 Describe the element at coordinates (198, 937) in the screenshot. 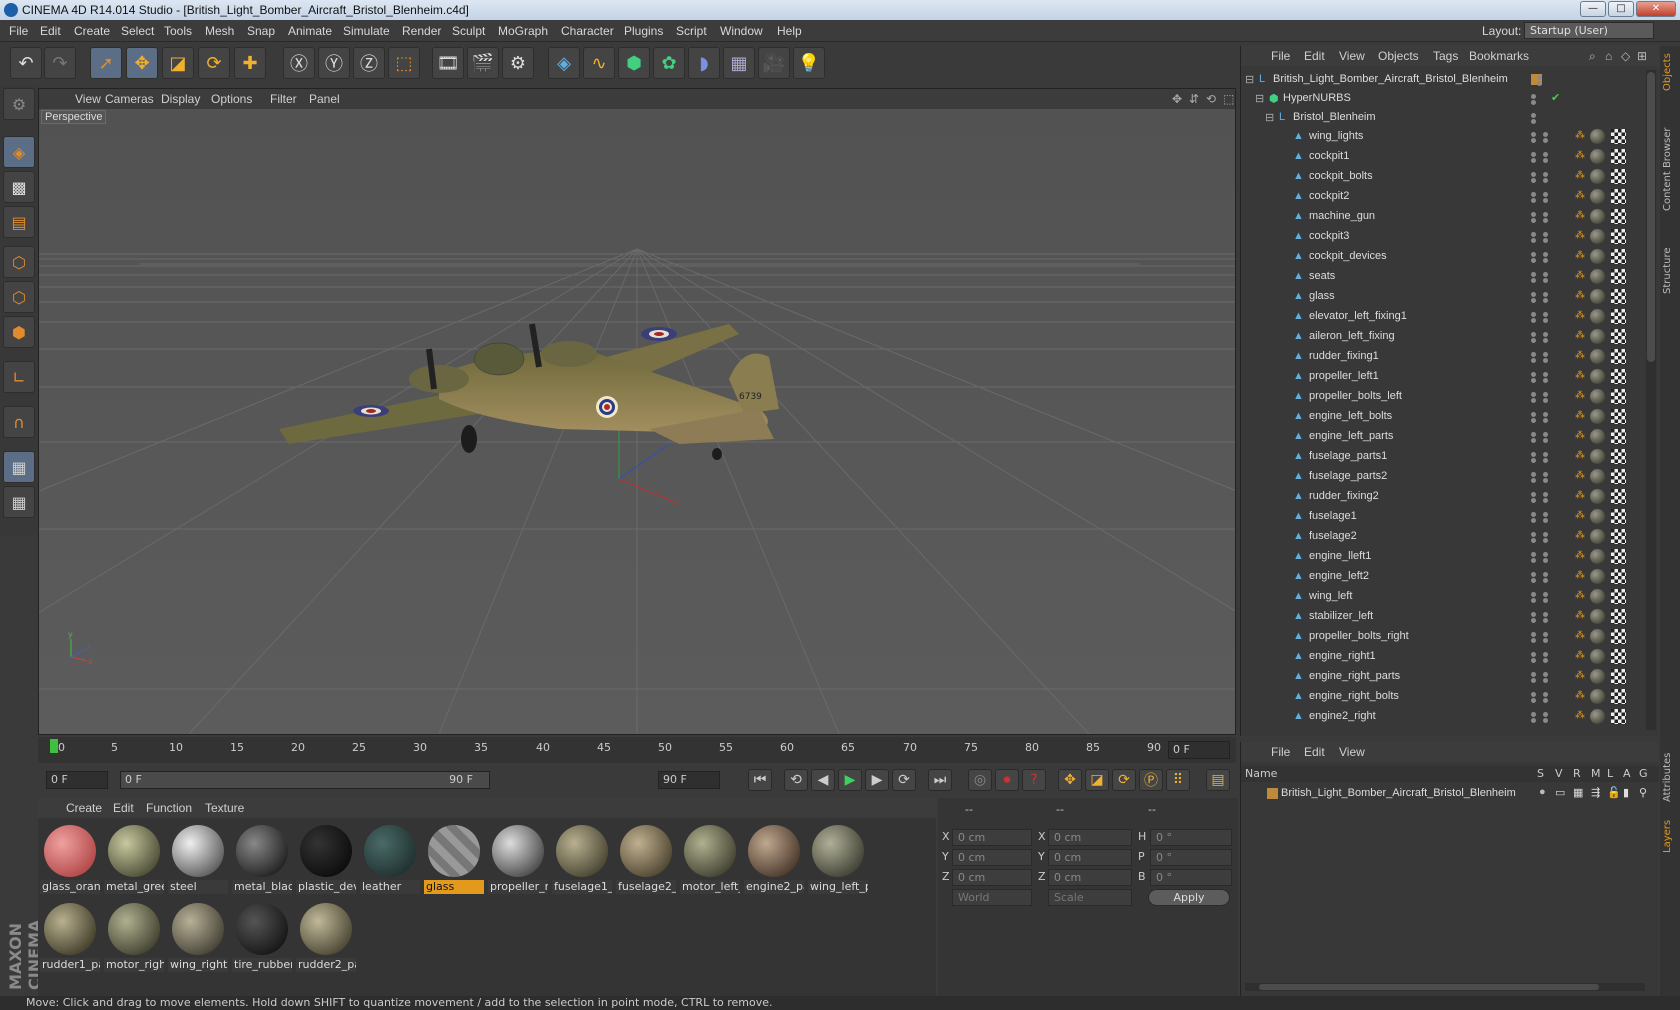

I see `material-swatch: wing_right` at that location.